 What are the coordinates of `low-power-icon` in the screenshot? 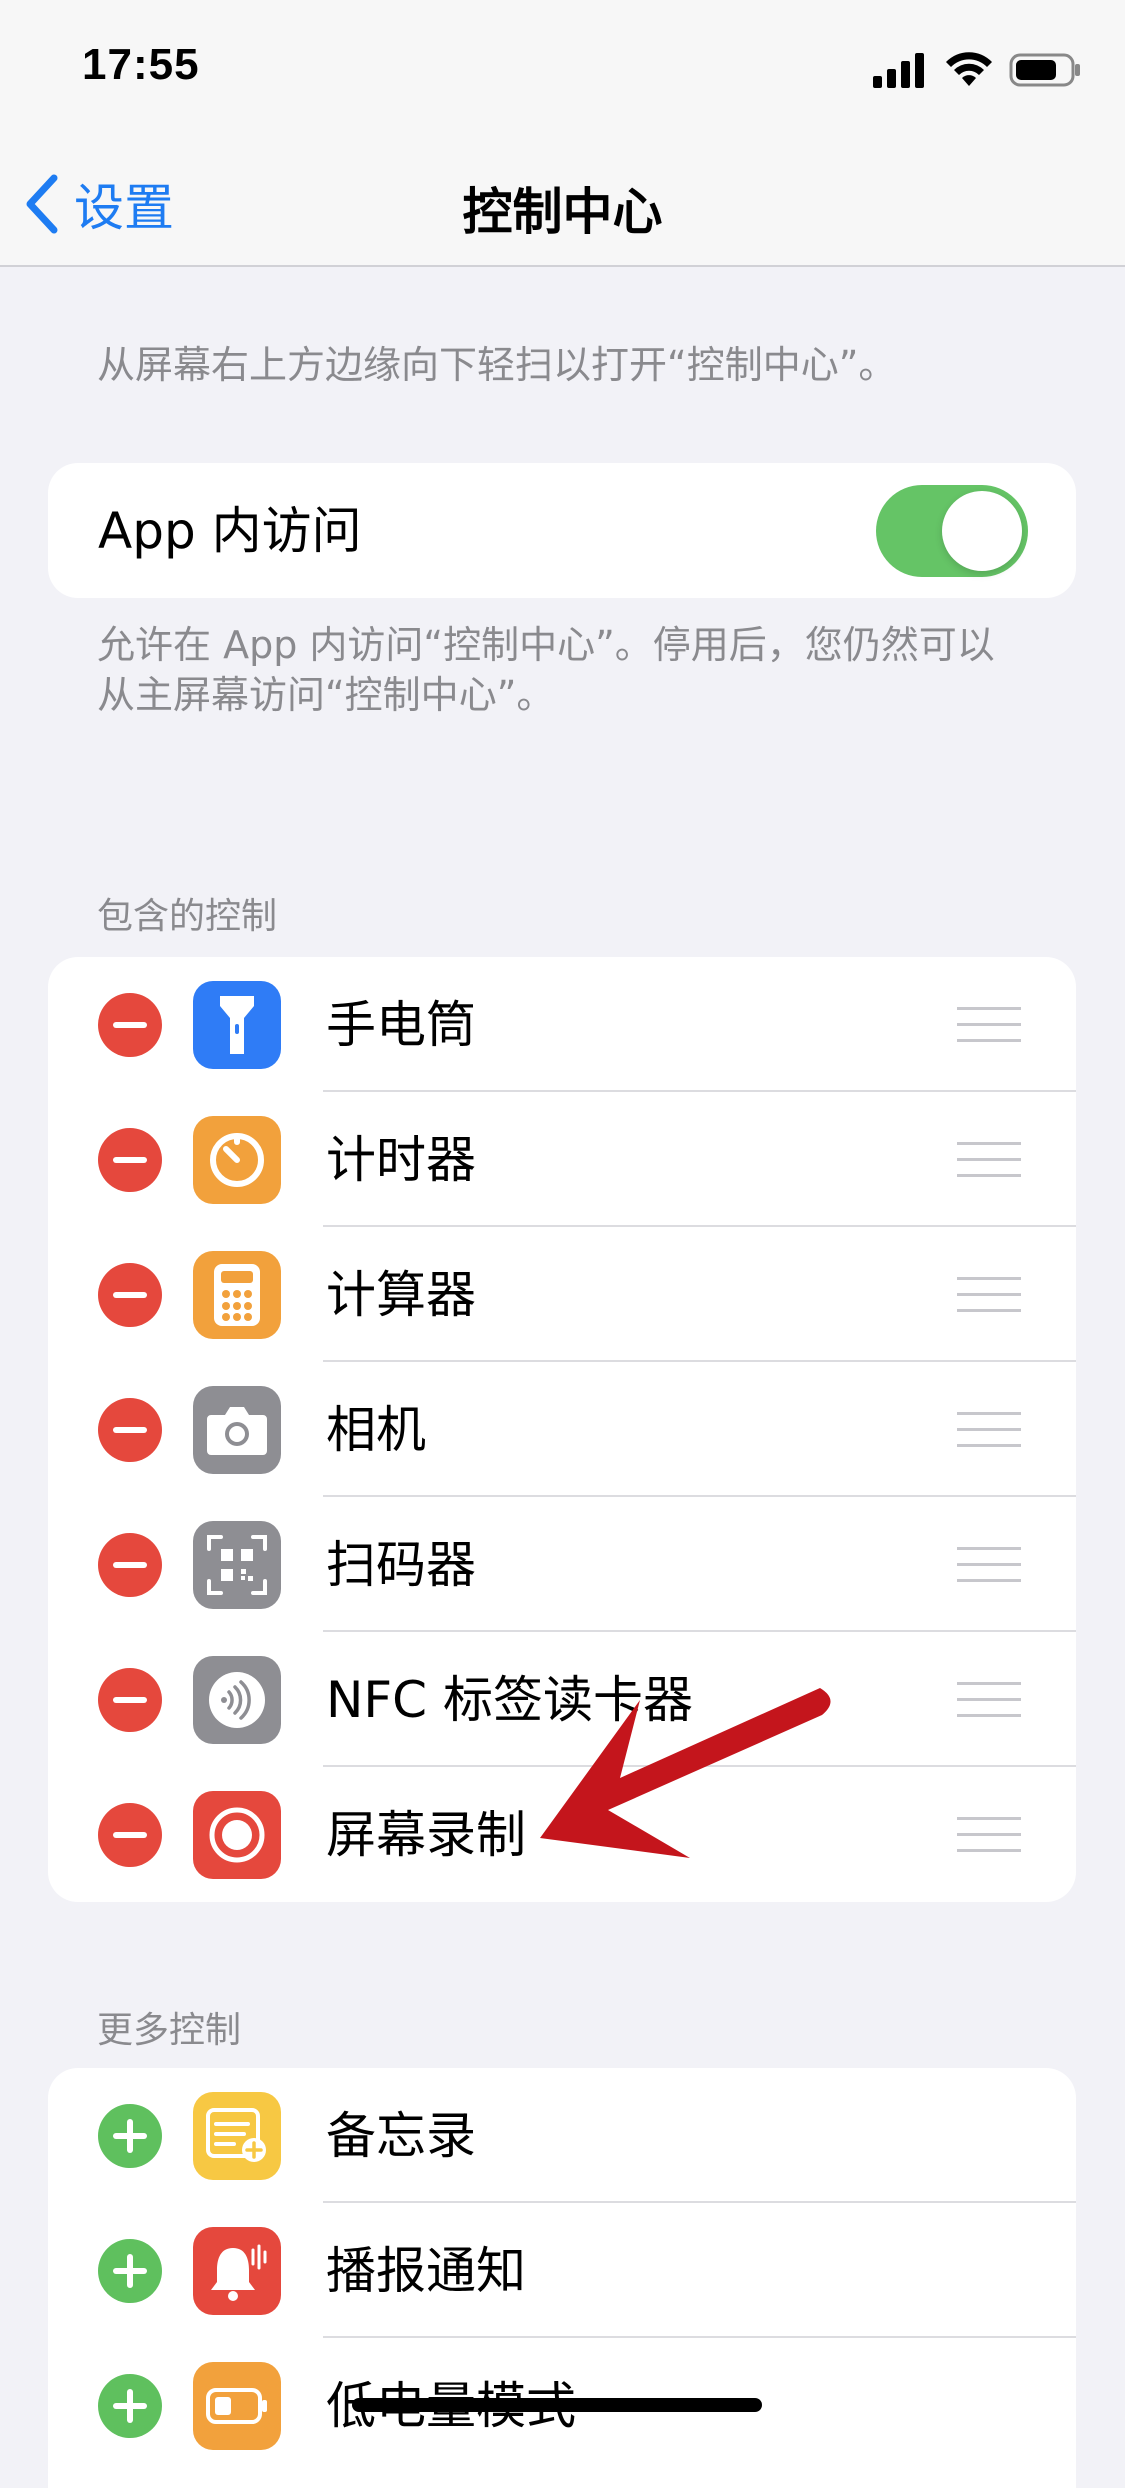 It's located at (237, 2406).